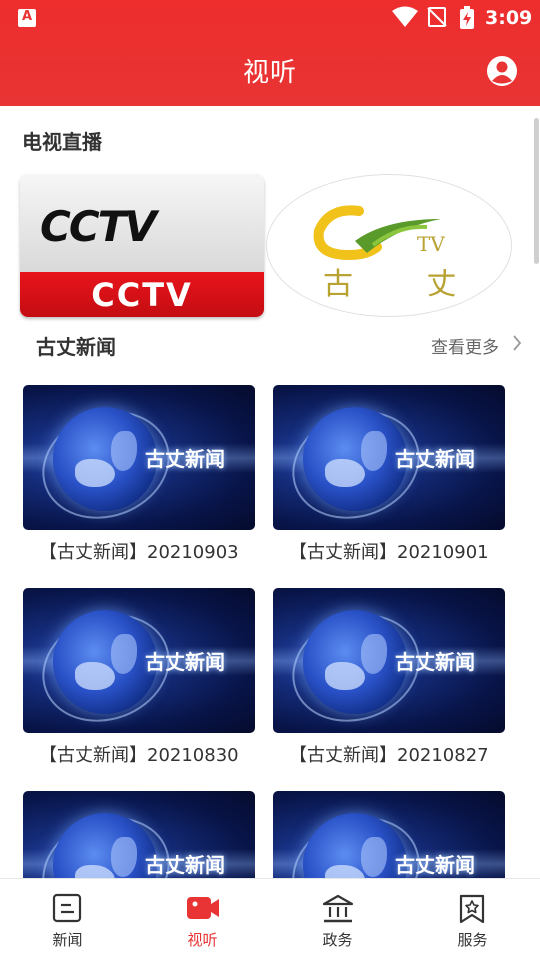 The height and width of the screenshot is (960, 540). I want to click on cctv-name-band: CCTV, so click(142, 294).